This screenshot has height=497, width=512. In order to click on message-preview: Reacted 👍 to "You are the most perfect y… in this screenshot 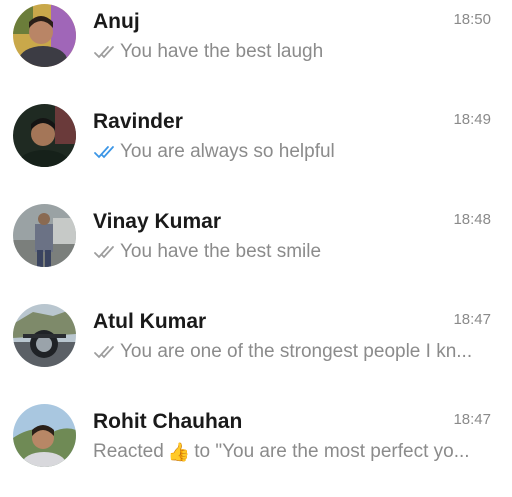, I will do `click(283, 452)`.